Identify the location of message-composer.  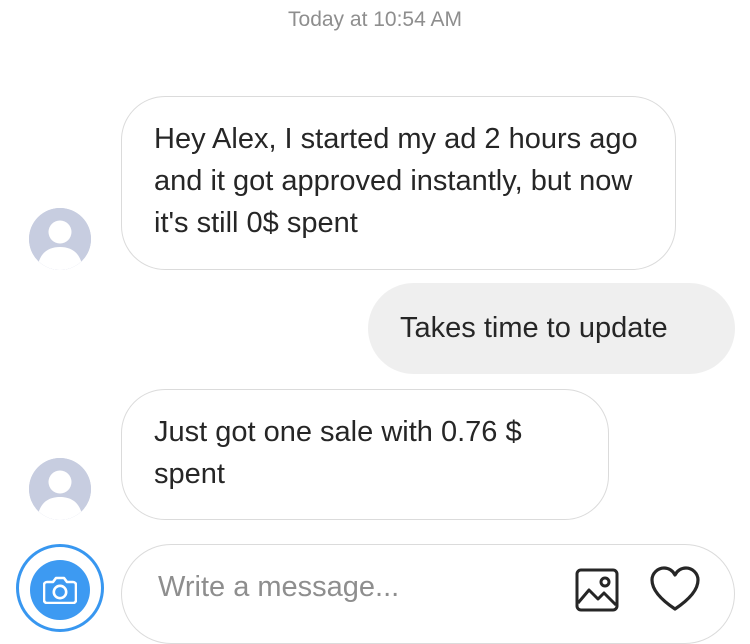
(428, 594).